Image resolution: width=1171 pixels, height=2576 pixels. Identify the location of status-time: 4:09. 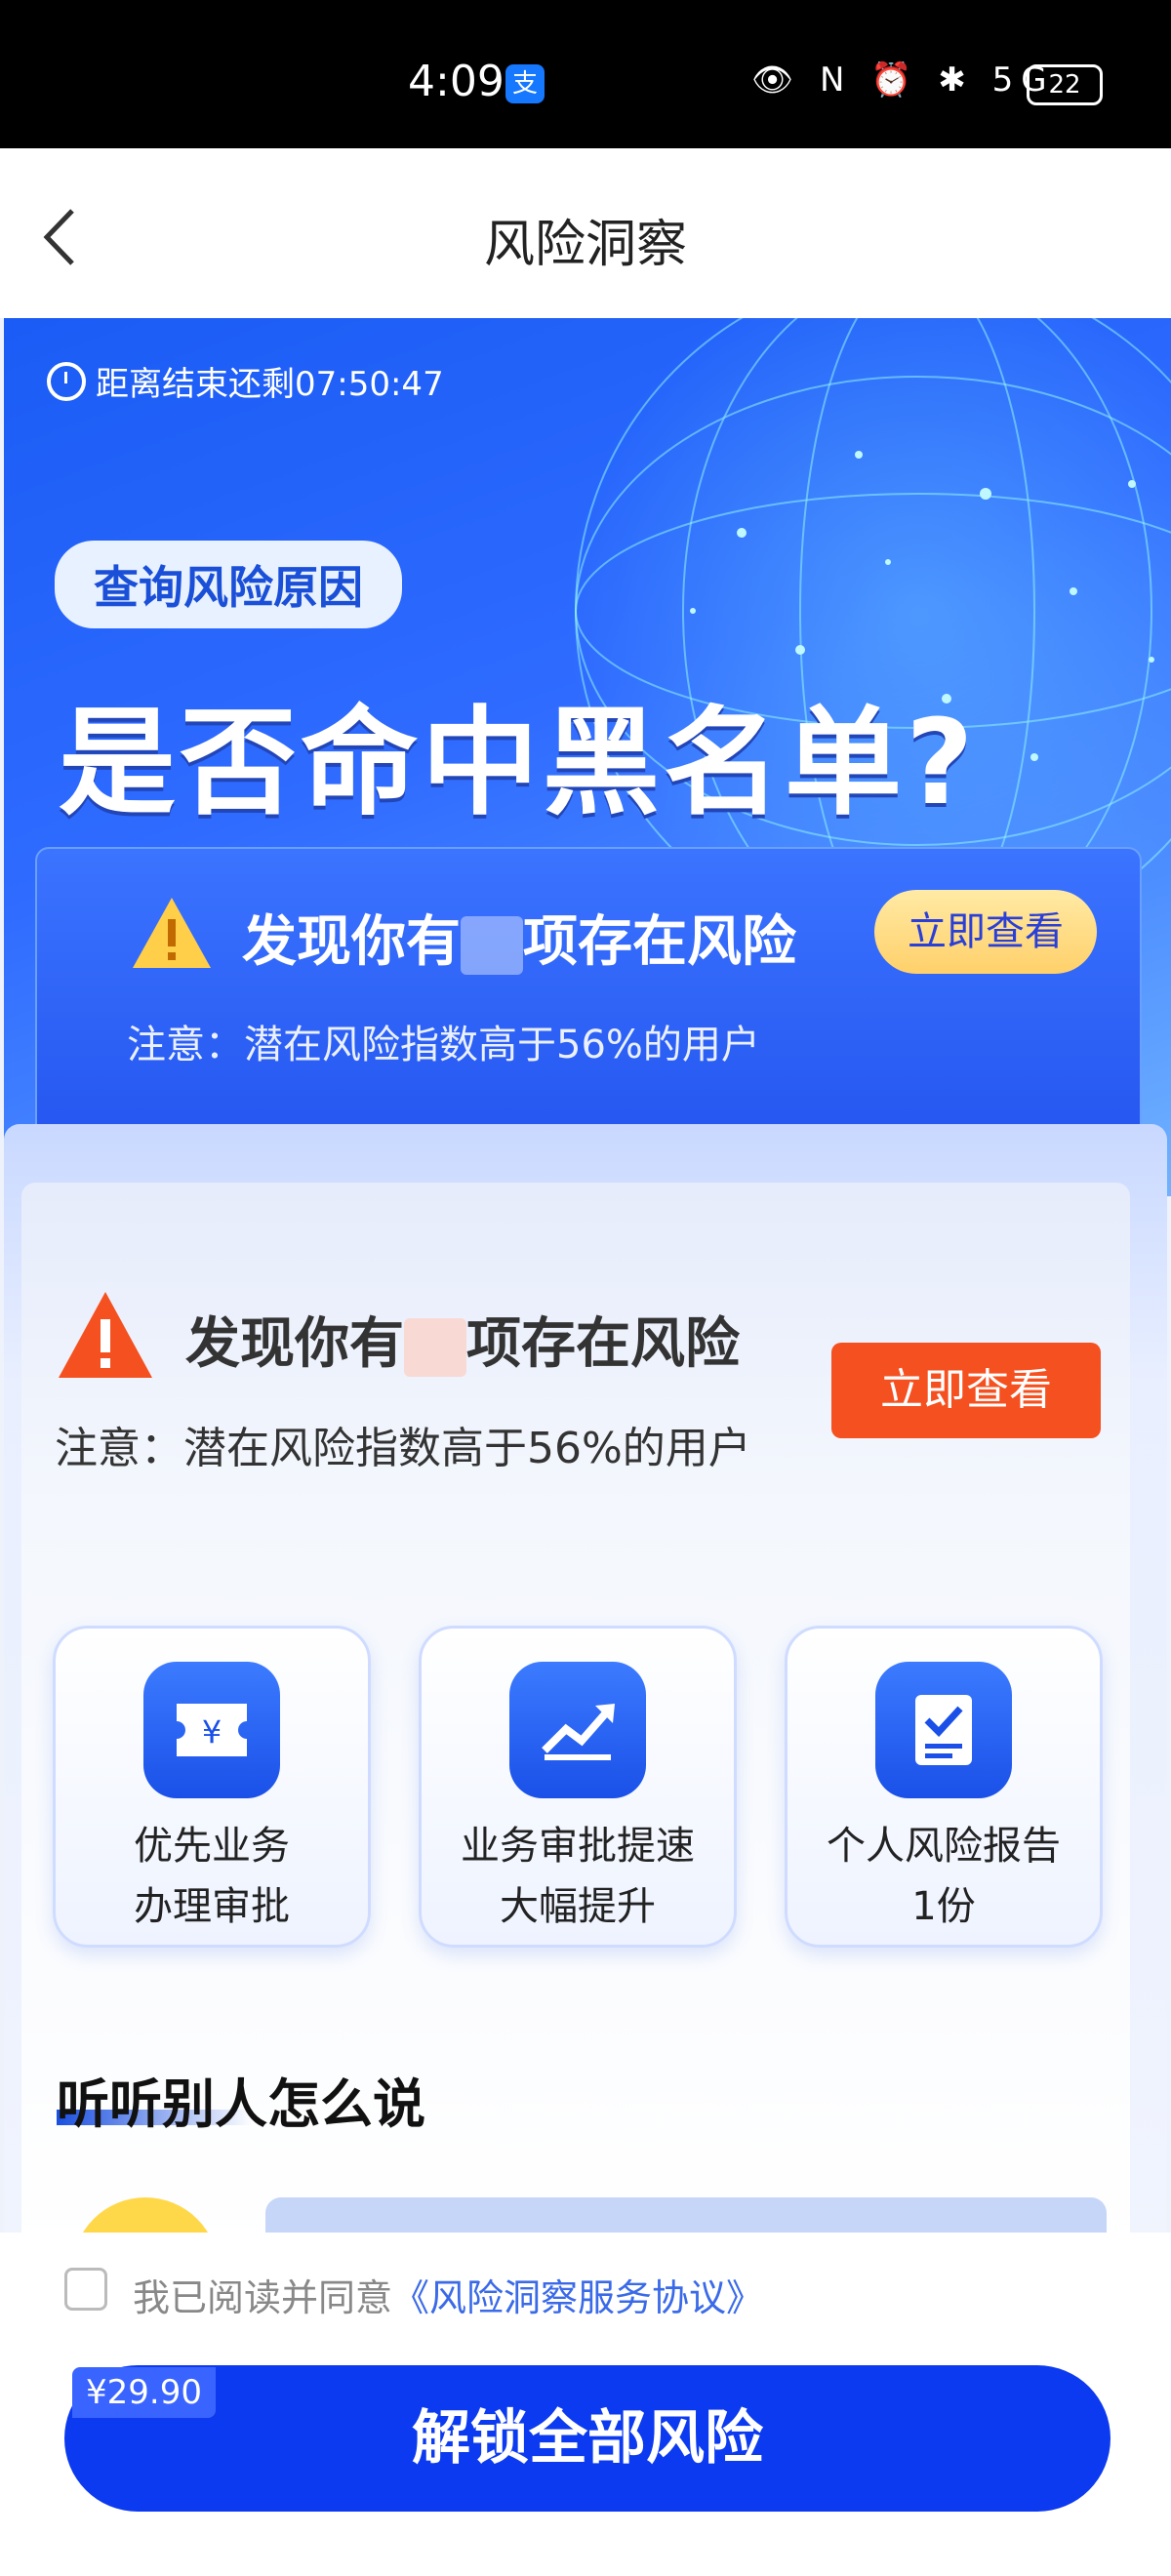
(456, 81).